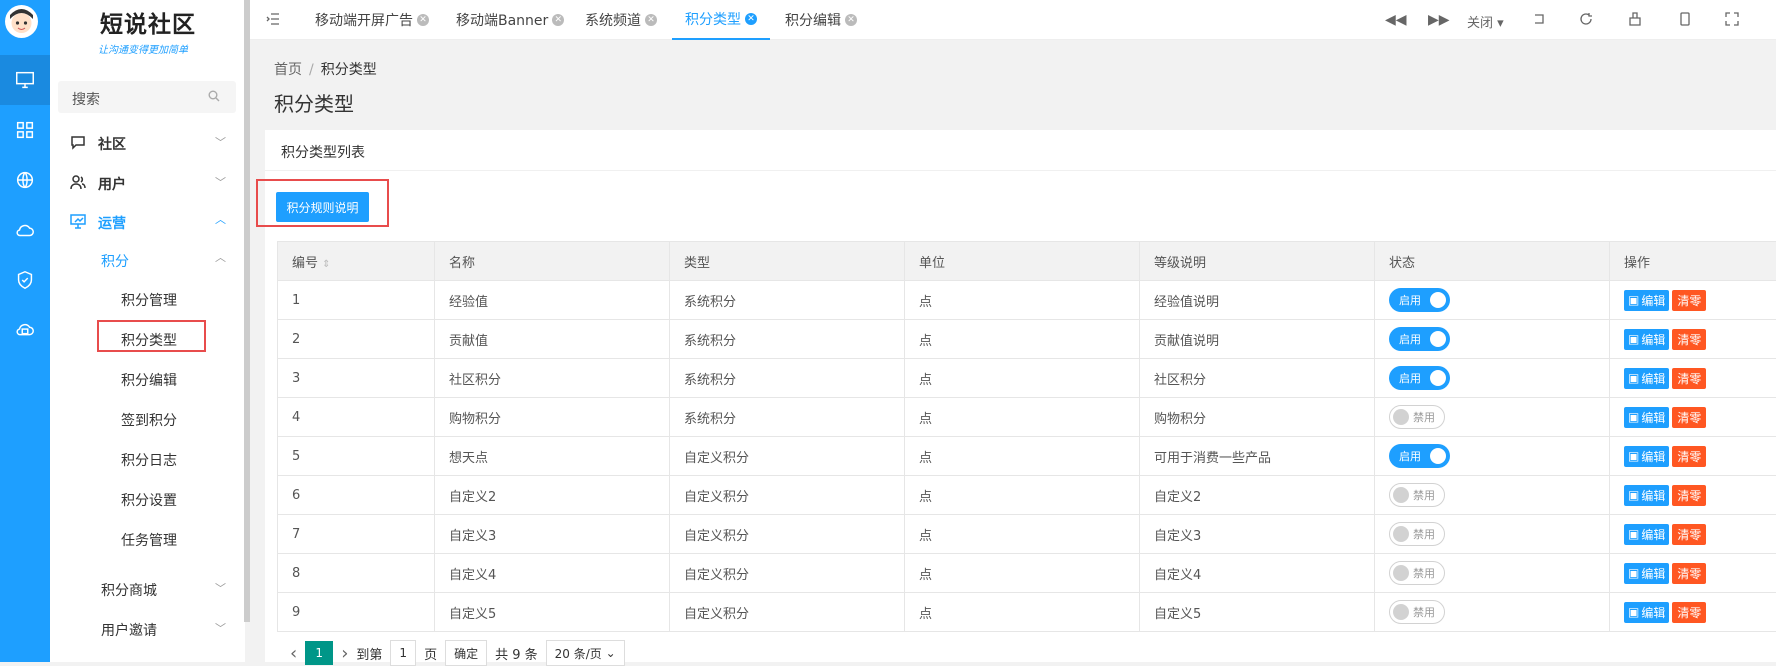 The height and width of the screenshot is (666, 1776). Describe the element at coordinates (1401, 417) in the screenshot. I see `toggle-knob` at that location.